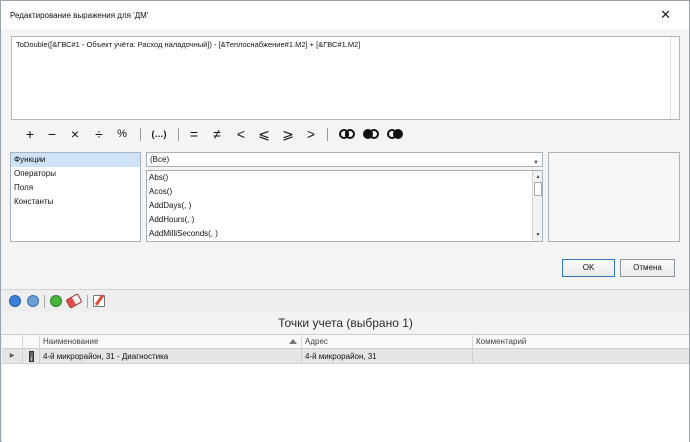 The height and width of the screenshot is (442, 690). What do you see at coordinates (371, 134) in the screenshot?
I see `logical-or-icon` at bounding box center [371, 134].